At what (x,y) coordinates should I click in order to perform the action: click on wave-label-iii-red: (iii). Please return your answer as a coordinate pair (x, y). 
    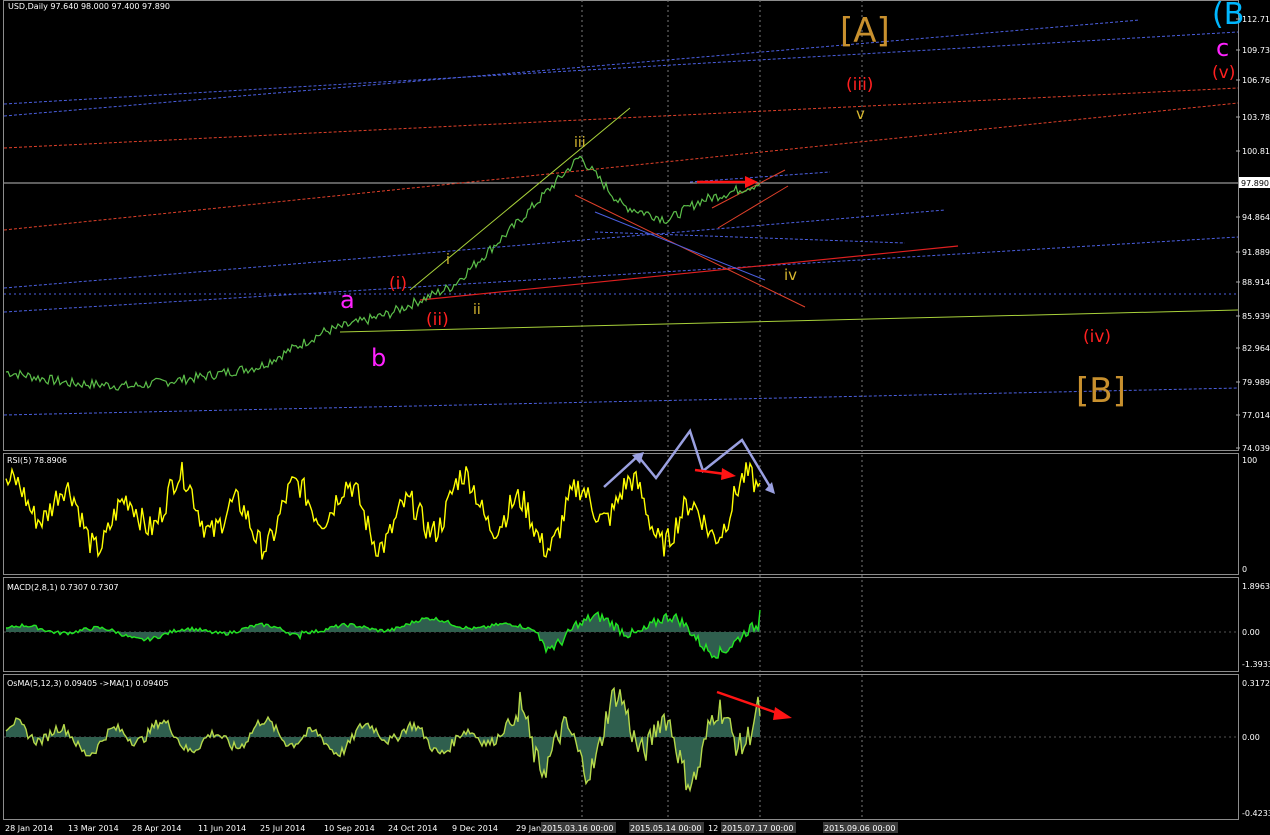
    Looking at the image, I should click on (859, 85).